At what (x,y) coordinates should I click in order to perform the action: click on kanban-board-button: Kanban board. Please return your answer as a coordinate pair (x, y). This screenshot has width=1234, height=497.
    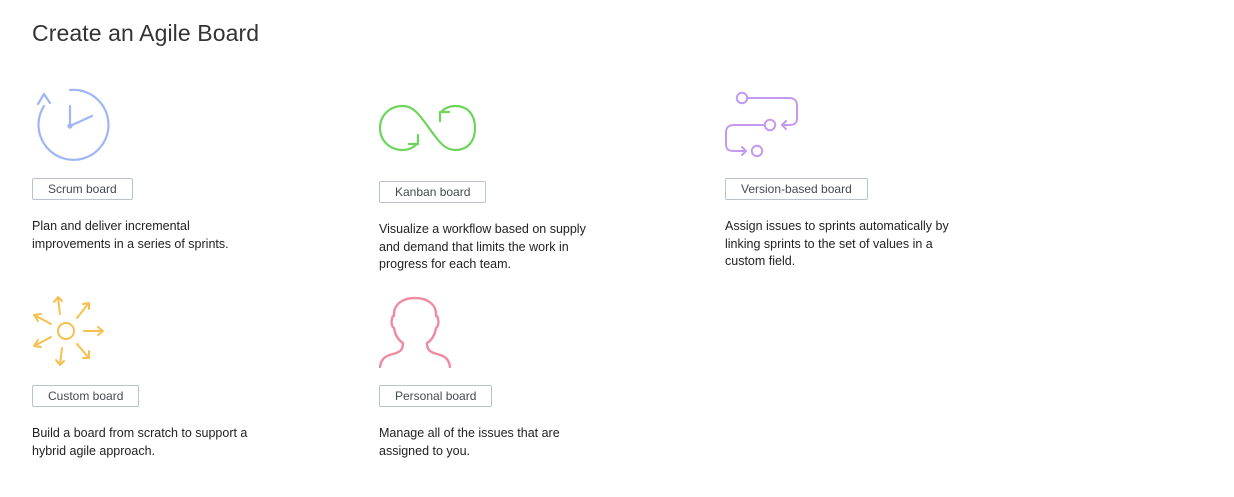
    Looking at the image, I should click on (433, 192).